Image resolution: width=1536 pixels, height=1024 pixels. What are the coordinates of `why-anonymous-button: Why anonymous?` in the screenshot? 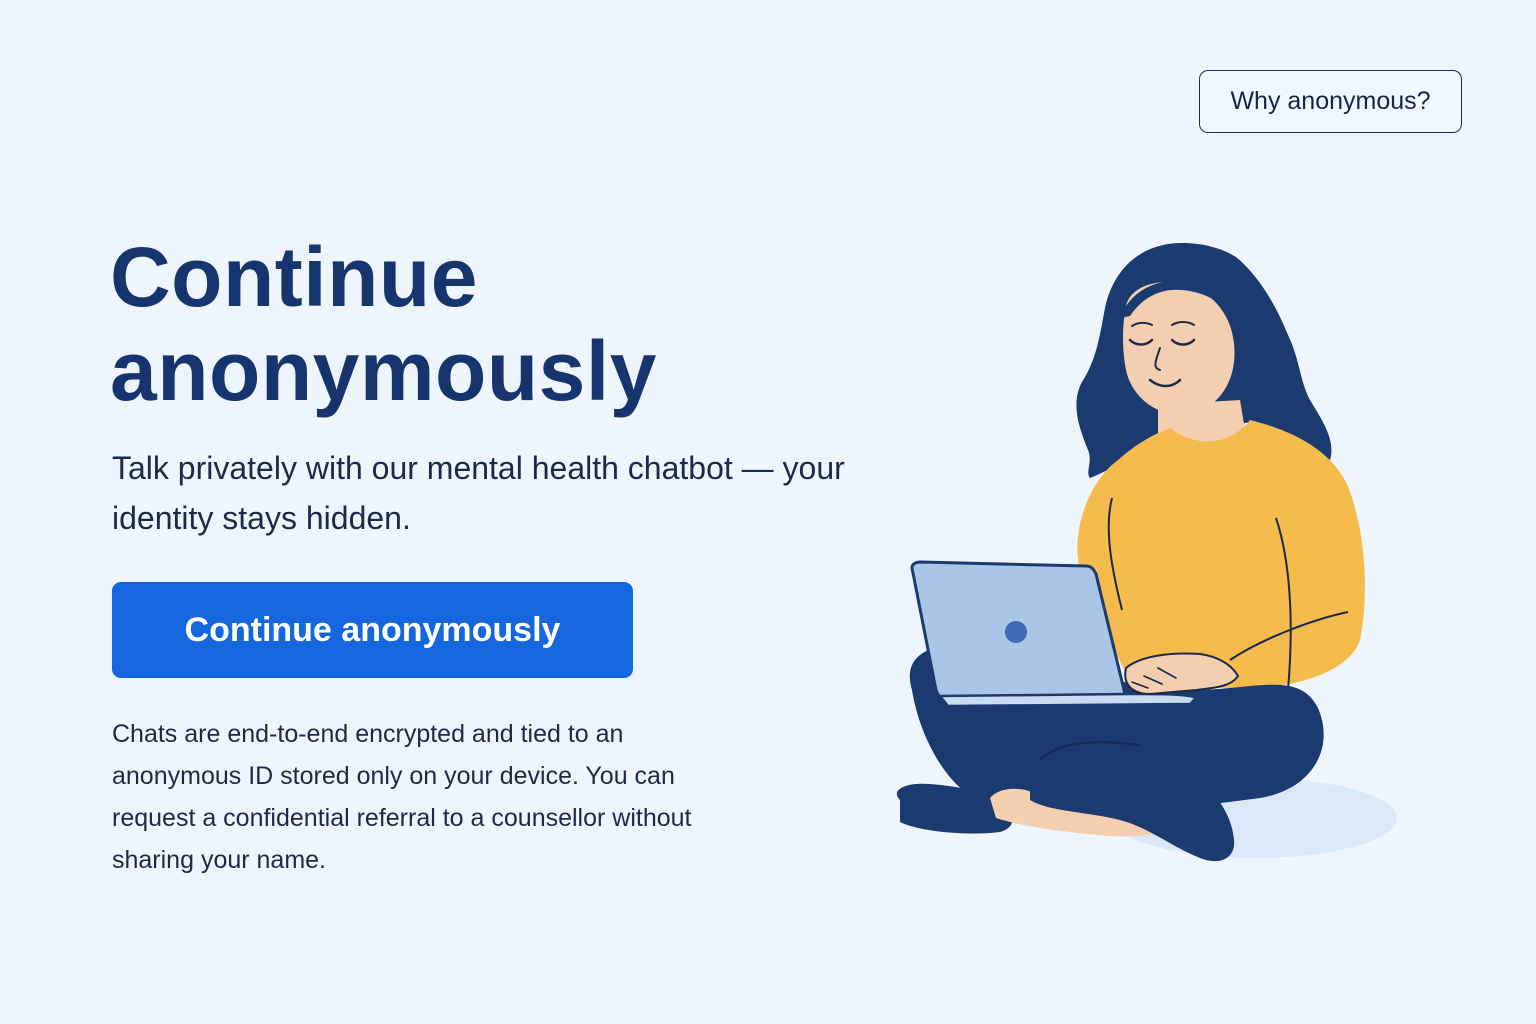 It's located at (1330, 101).